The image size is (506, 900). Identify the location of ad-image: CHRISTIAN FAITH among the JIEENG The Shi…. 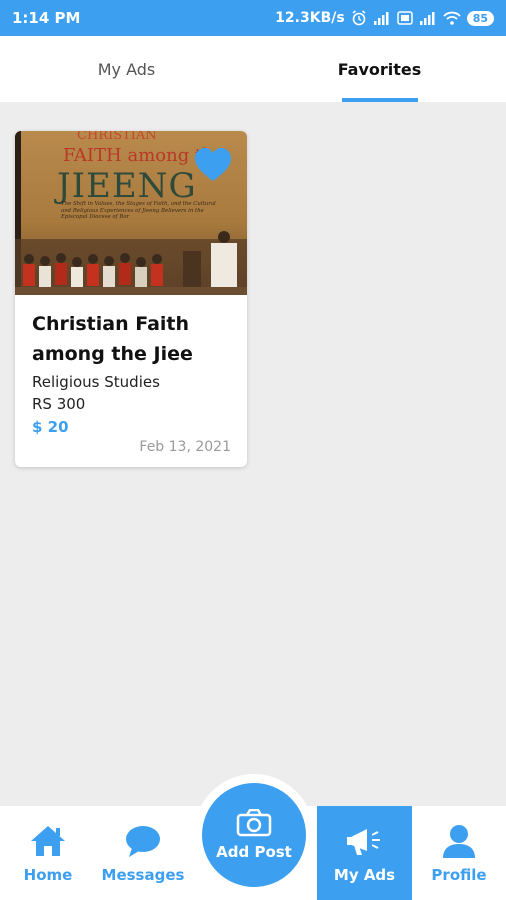
(131, 213).